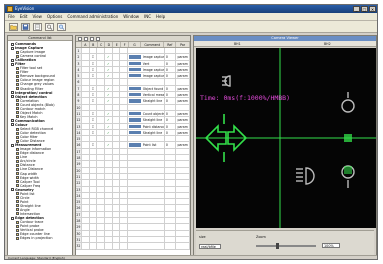 Image resolution: width=383 pixels, height=264 pixels. Describe the element at coordinates (49, 27) in the screenshot. I see `search-icon` at that location.